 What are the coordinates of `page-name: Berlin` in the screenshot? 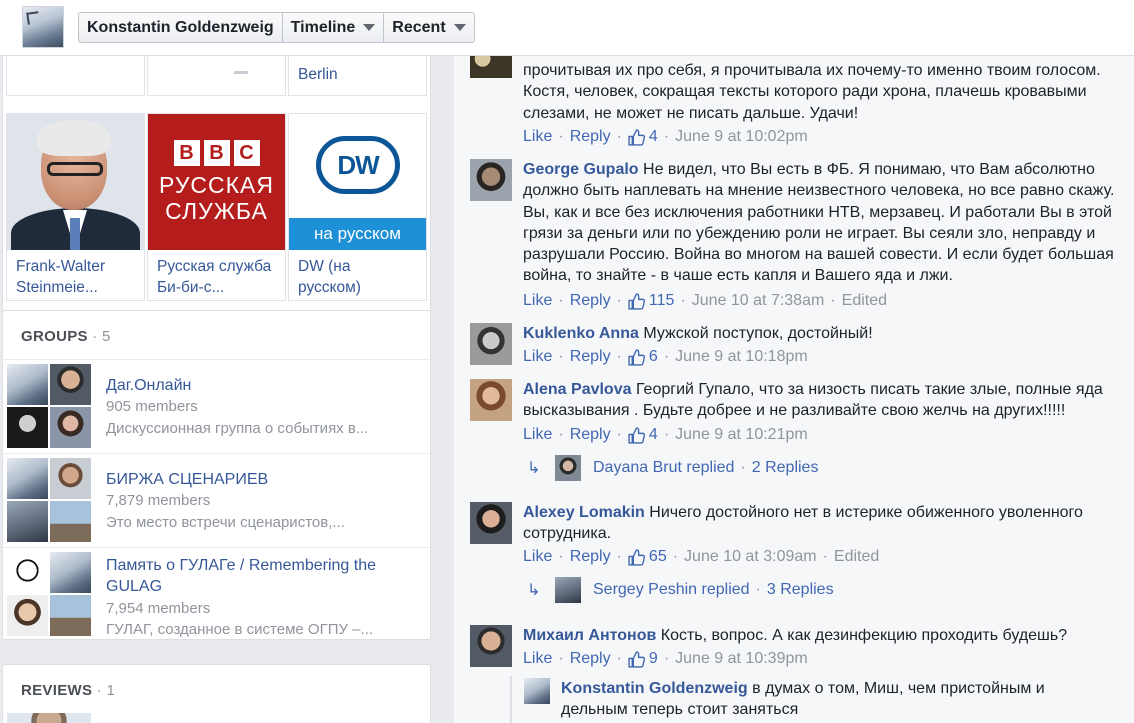 It's located at (318, 75).